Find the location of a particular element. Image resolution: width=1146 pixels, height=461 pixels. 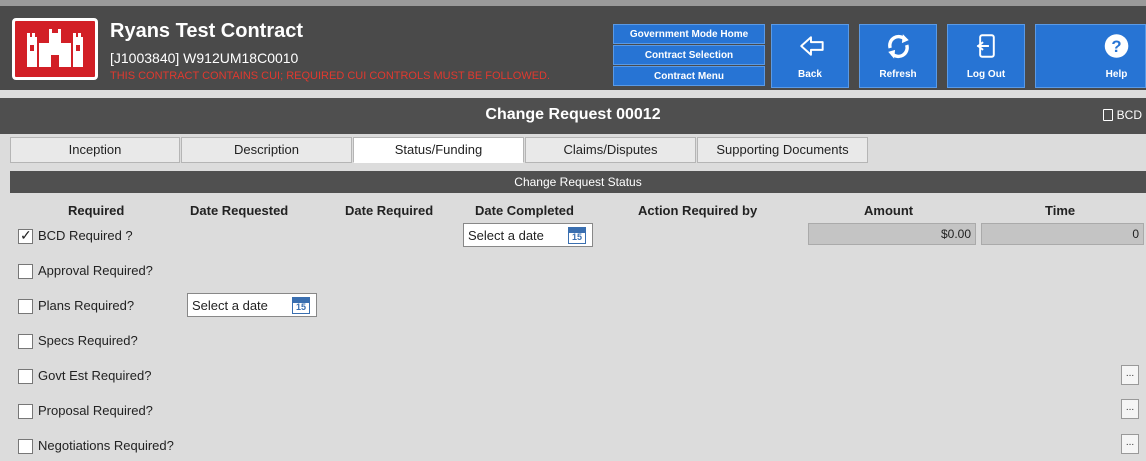

help-label: Help is located at coordinates (1116, 74).